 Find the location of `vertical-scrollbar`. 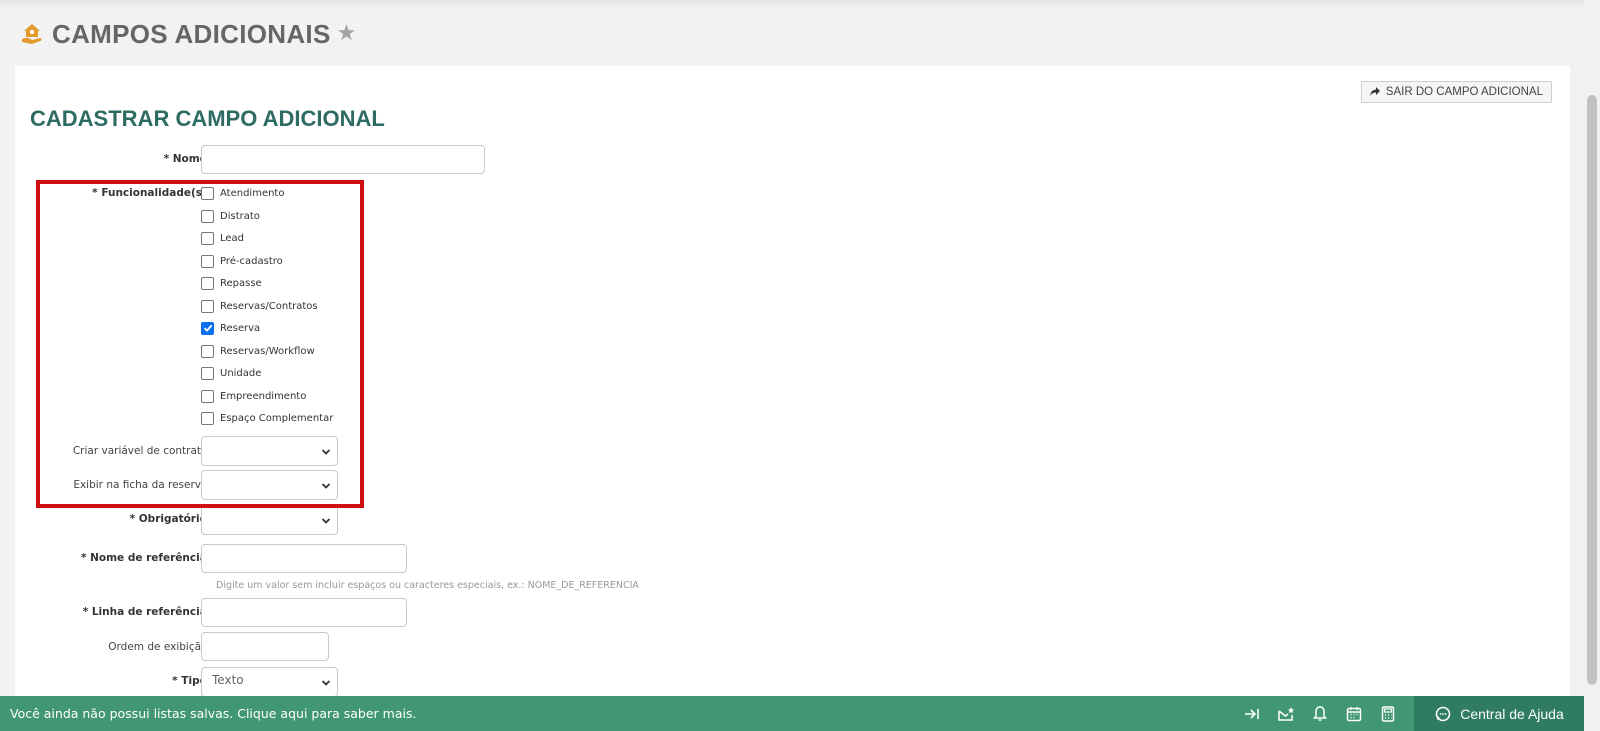

vertical-scrollbar is located at coordinates (1592, 365).